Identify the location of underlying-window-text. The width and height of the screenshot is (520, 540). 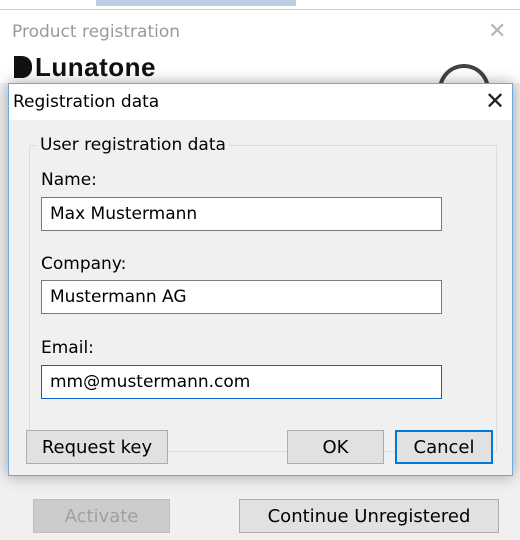
(196, 3).